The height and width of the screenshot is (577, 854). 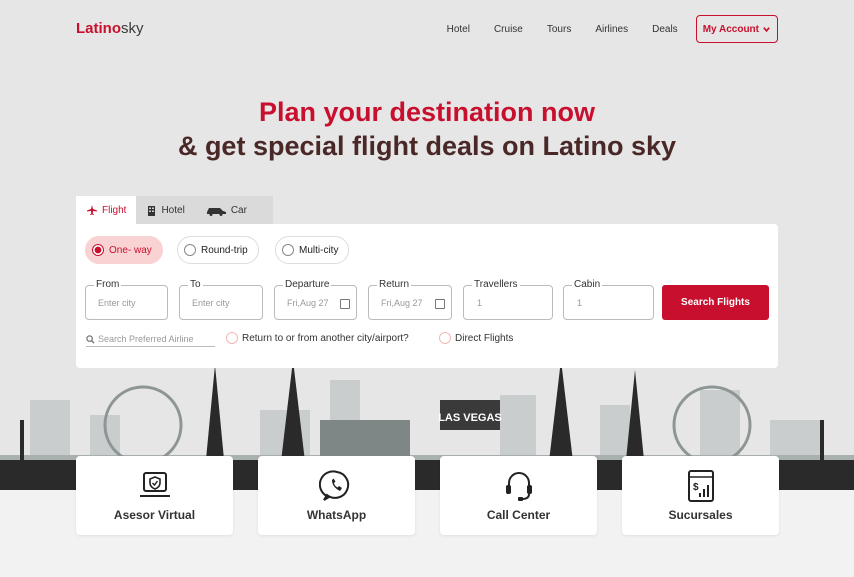 What do you see at coordinates (114, 210) in the screenshot?
I see `tab-flight-label: Flight` at bounding box center [114, 210].